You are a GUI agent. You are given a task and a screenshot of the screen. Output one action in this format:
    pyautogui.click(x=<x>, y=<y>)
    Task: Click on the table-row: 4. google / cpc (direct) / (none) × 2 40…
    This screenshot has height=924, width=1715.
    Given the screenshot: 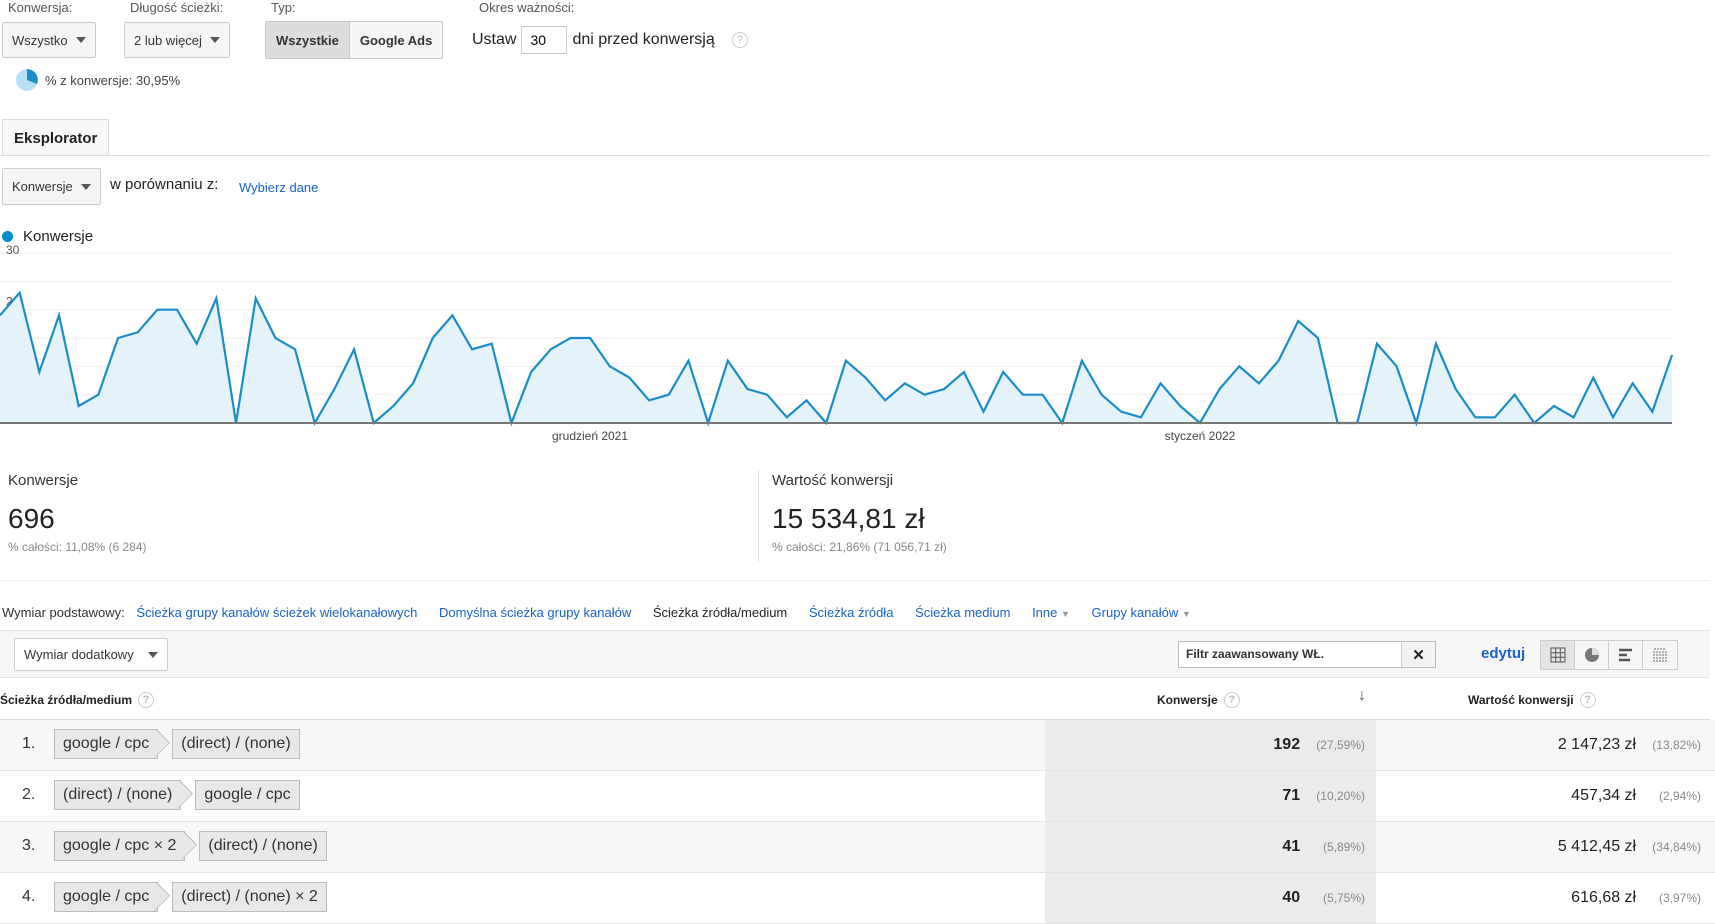 What is the action you would take?
    pyautogui.click(x=857, y=898)
    